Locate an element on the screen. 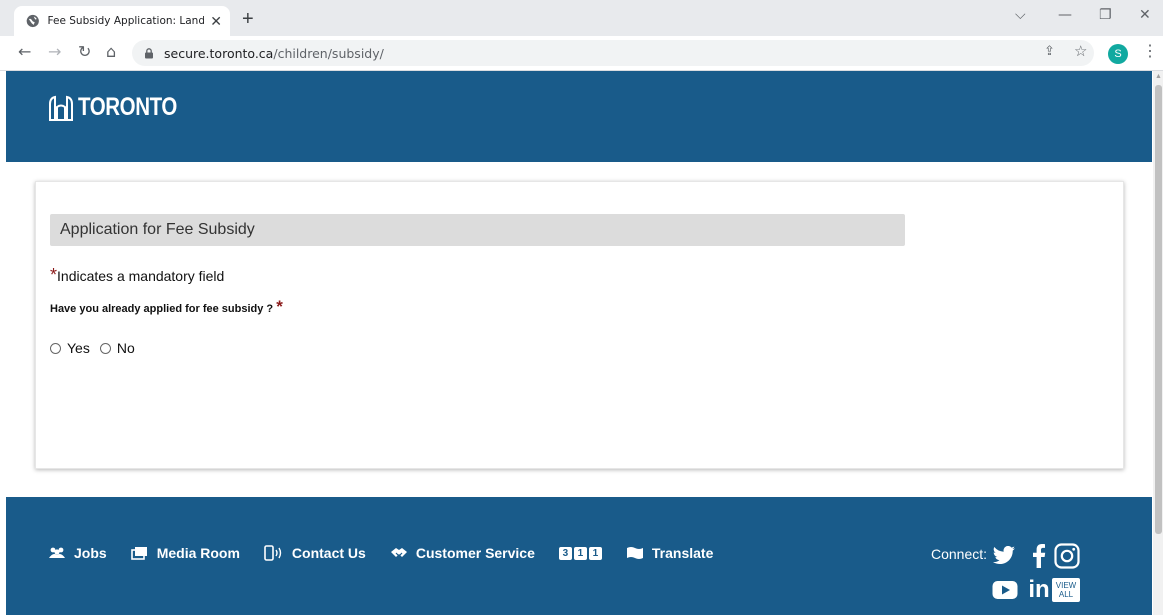  footer-link-contact-us: Contact Us is located at coordinates (315, 553).